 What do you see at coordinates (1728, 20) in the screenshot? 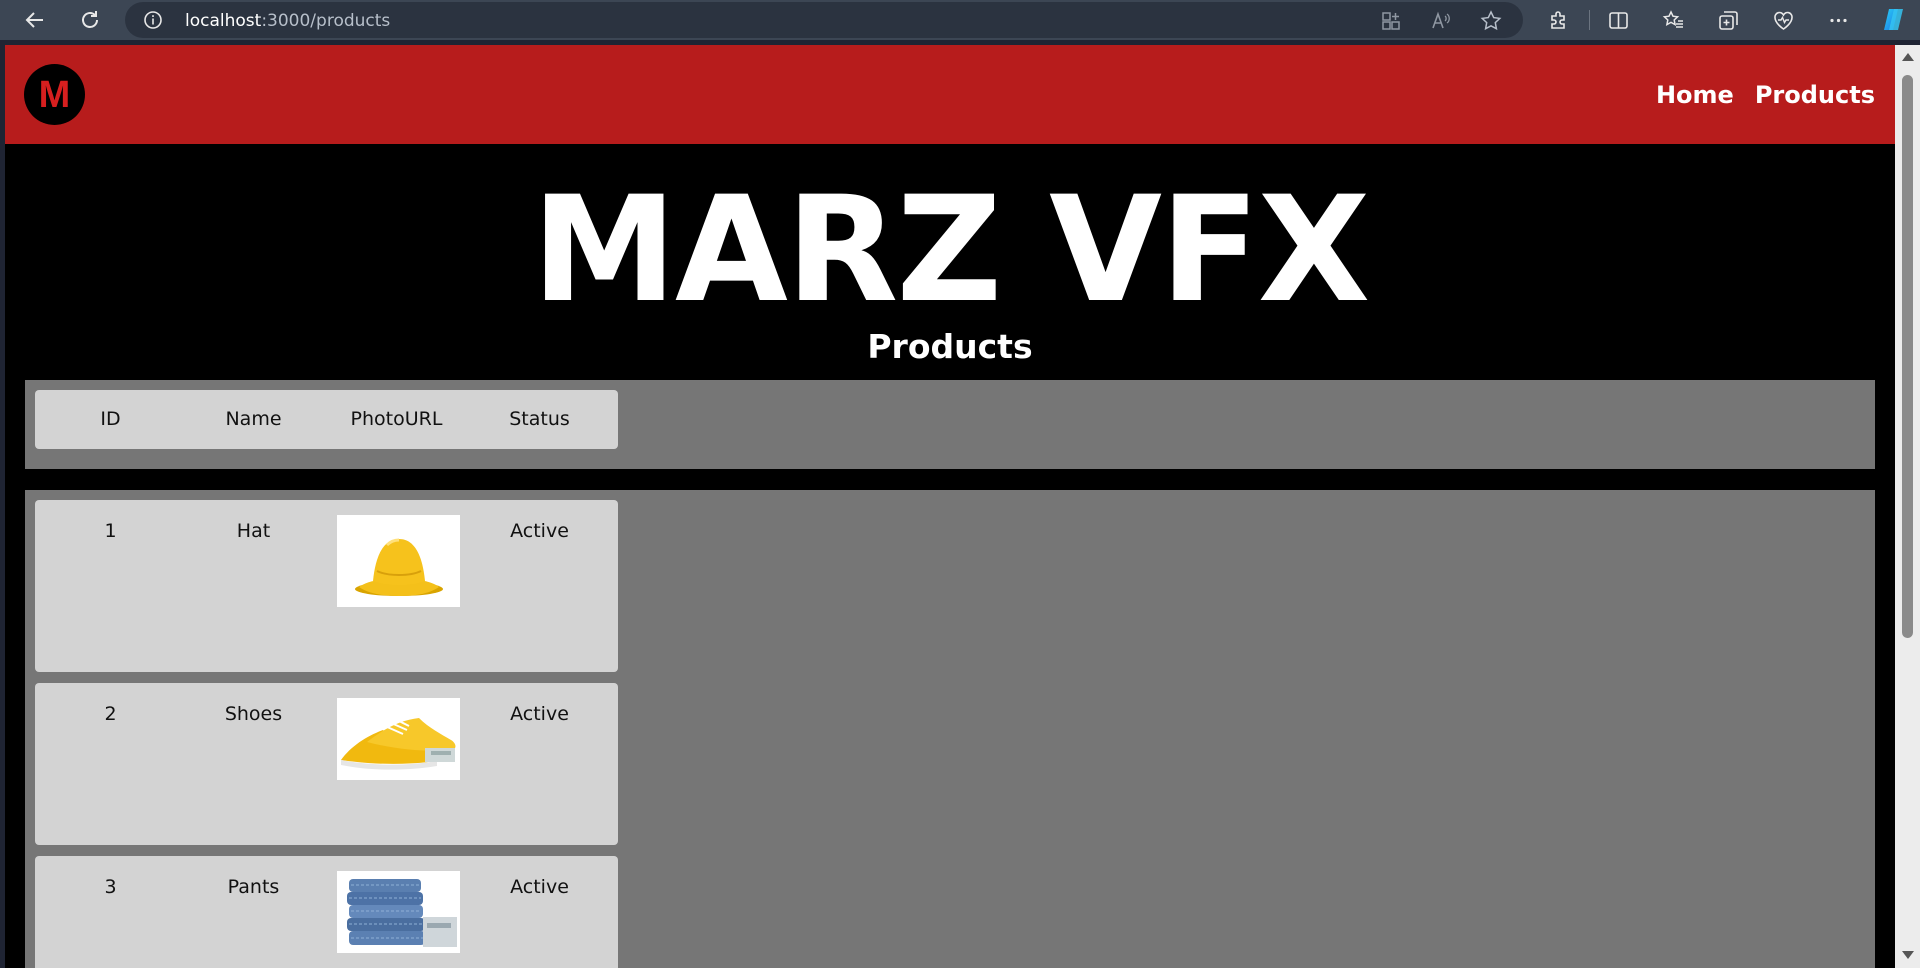
I see `collections-icon` at bounding box center [1728, 20].